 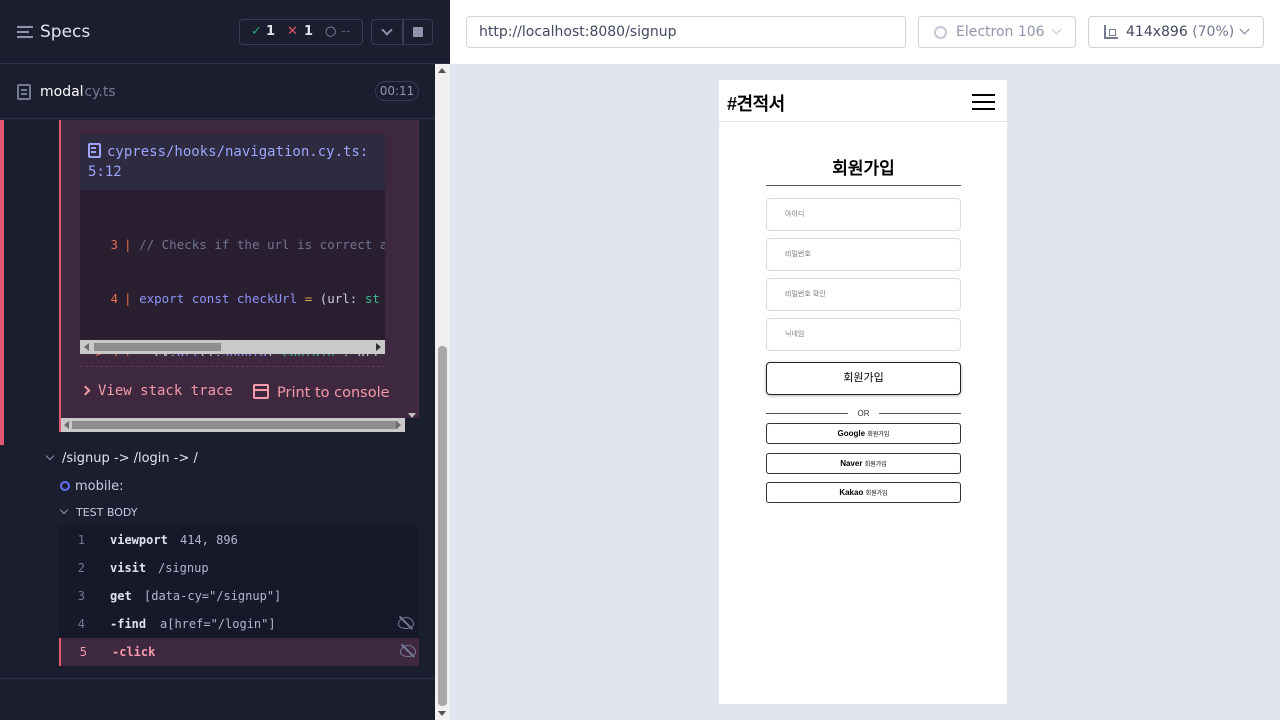 I want to click on page-title: 회원가입, so click(x=863, y=168).